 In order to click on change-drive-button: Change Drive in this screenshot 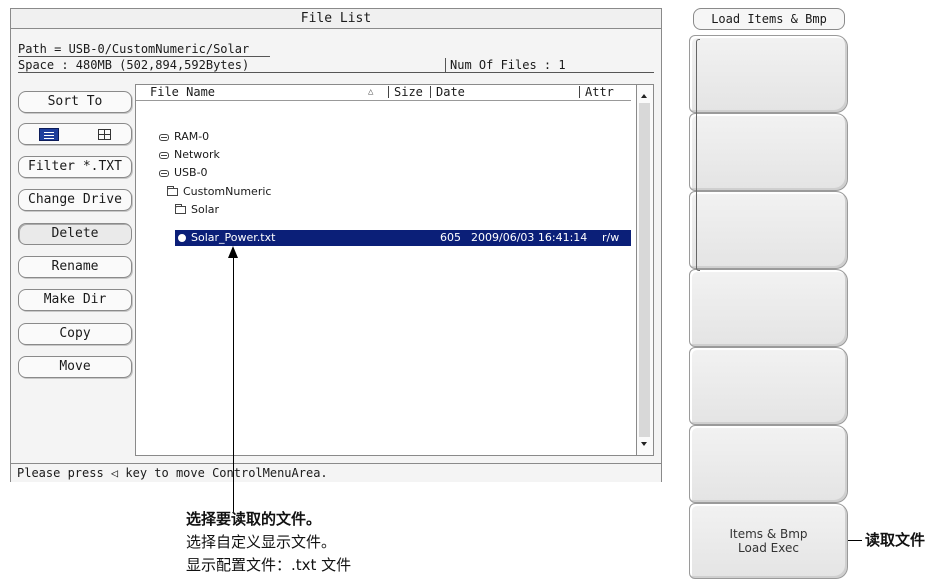, I will do `click(75, 200)`.